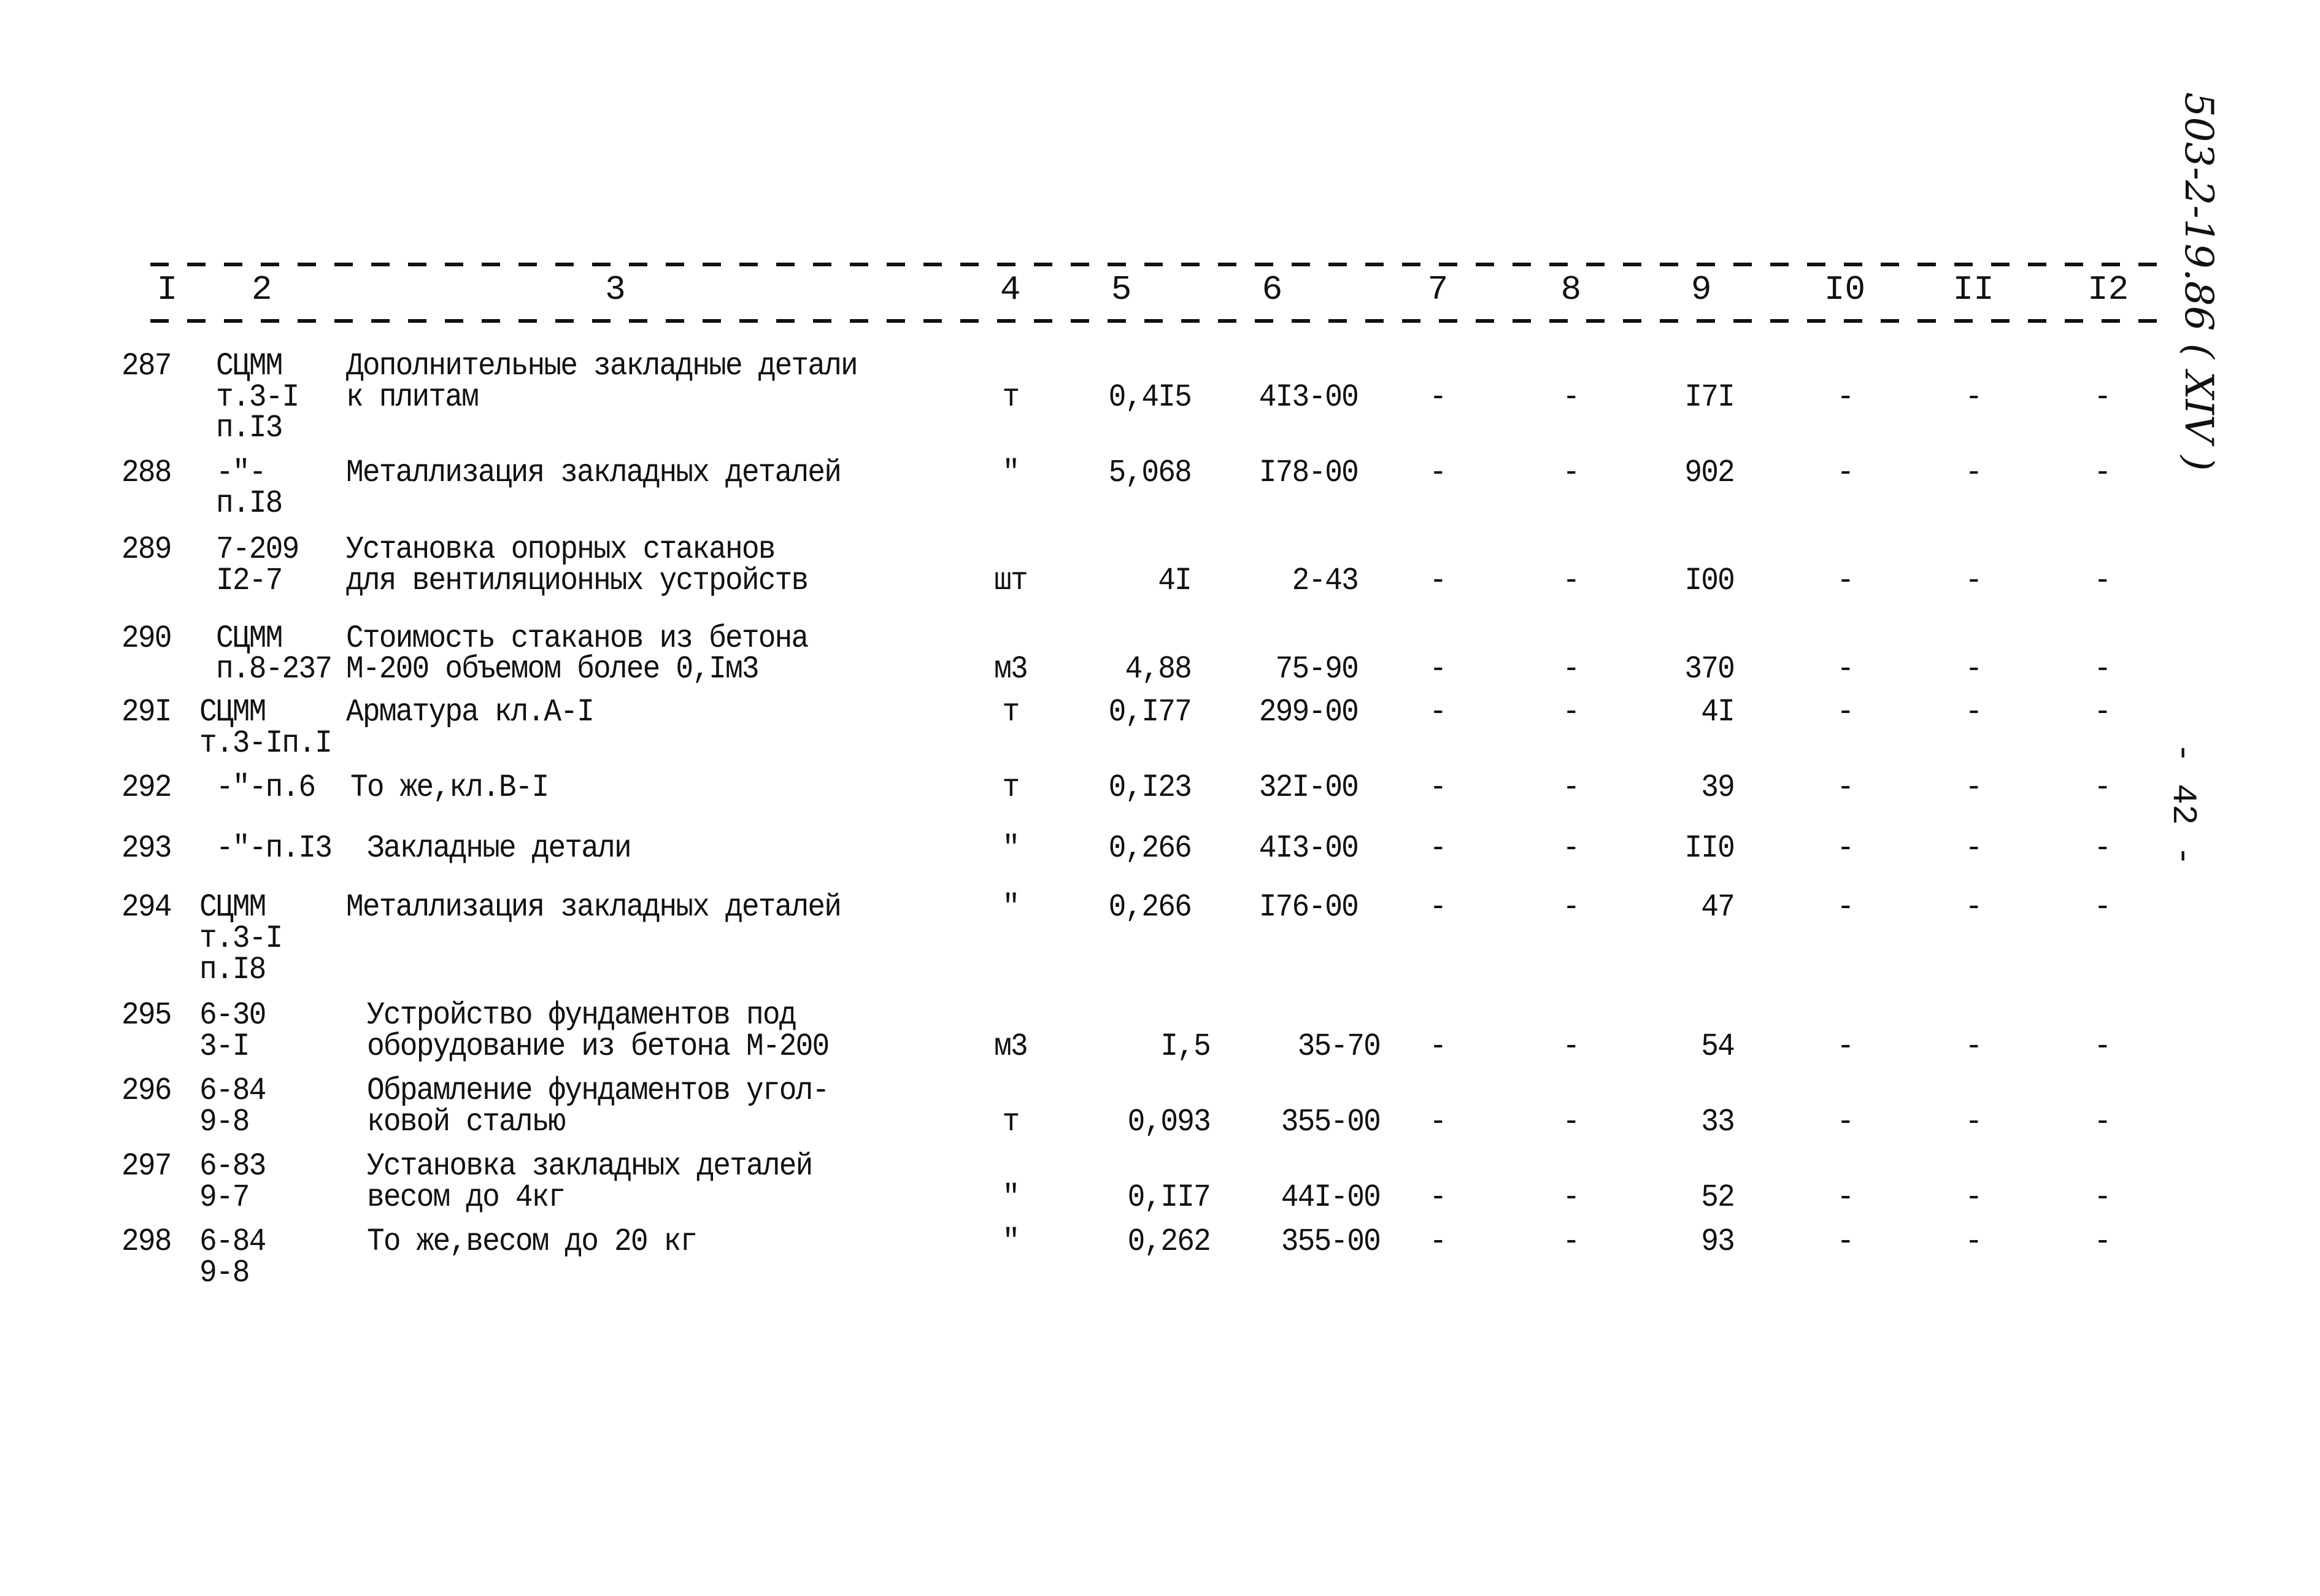 The image size is (2320, 1596). What do you see at coordinates (470, 712) in the screenshot?
I see `work-description: Арматура кл.А-I` at bounding box center [470, 712].